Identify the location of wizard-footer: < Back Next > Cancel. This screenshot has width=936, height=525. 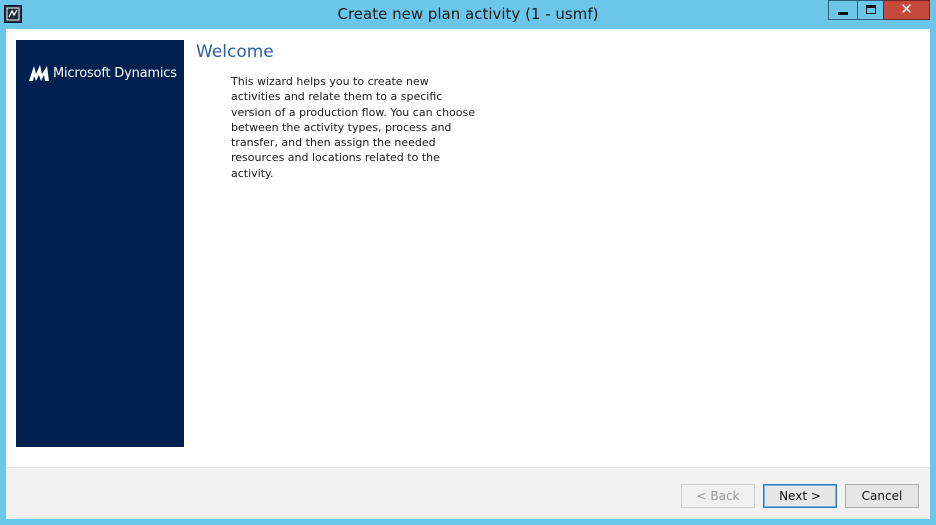
(468, 493).